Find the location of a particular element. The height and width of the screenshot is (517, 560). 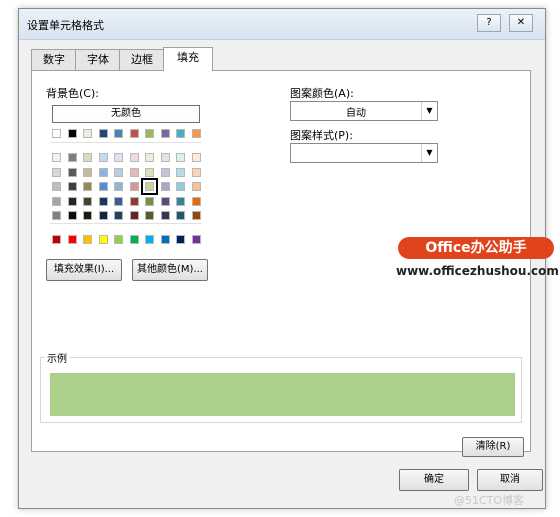

clear-button: 清除(R) is located at coordinates (493, 447).